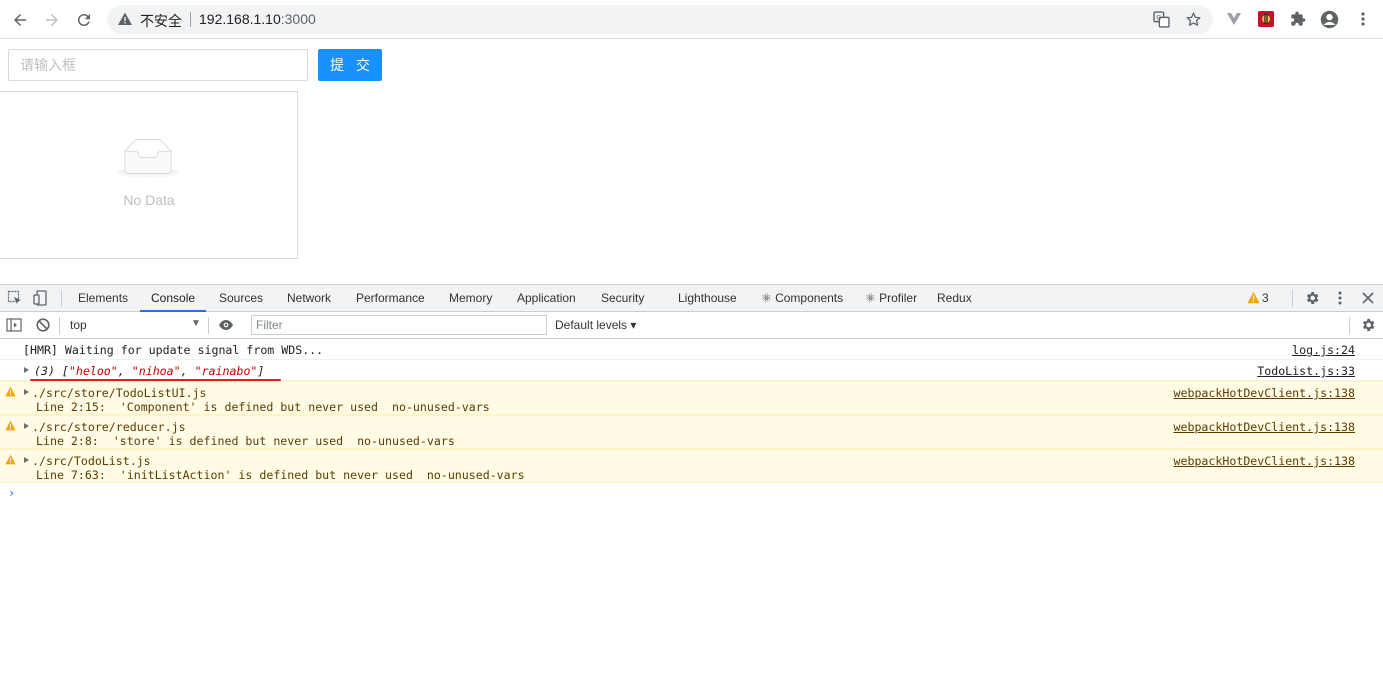 The image size is (1383, 700). What do you see at coordinates (51, 371) in the screenshot?
I see `array-prefix: (3) [` at bounding box center [51, 371].